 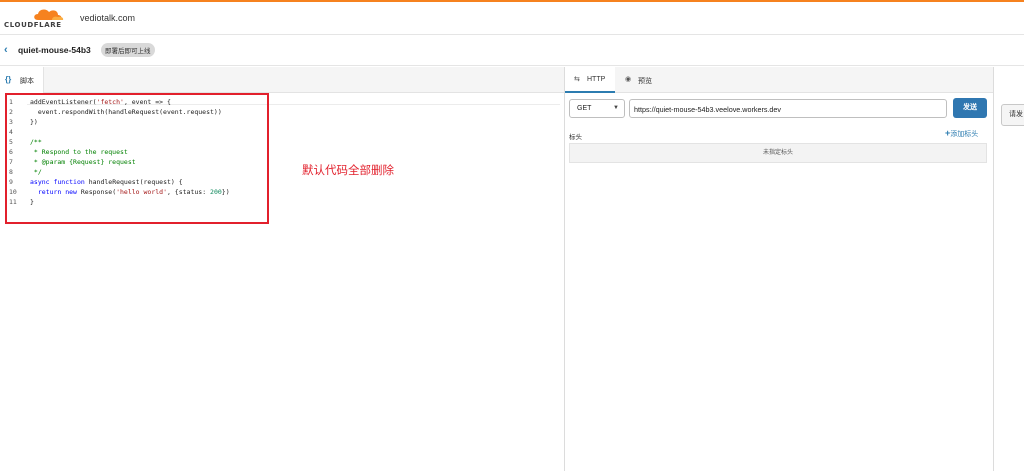 I want to click on eye-icon: ◉, so click(x=628, y=79).